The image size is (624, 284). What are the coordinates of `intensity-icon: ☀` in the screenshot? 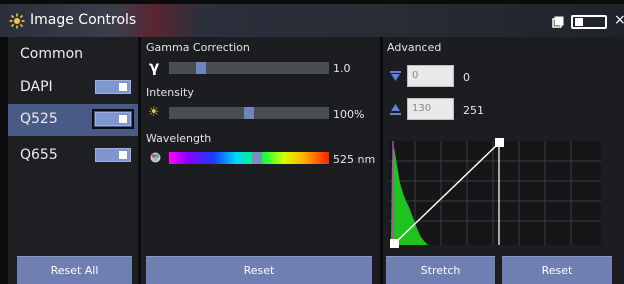 It's located at (154, 112).